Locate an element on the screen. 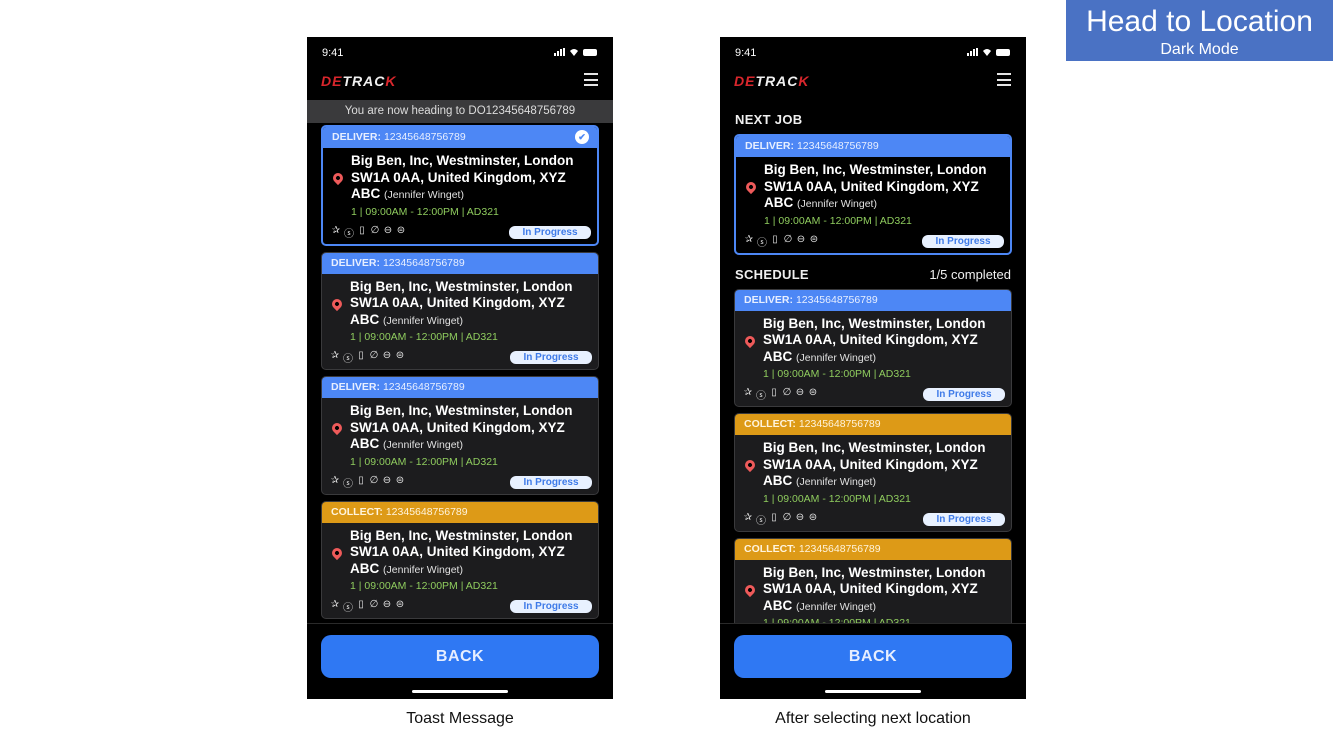 Image resolution: width=1333 pixels, height=750 pixels. schedule-header: SCHEDULE 1/5 completed is located at coordinates (873, 275).